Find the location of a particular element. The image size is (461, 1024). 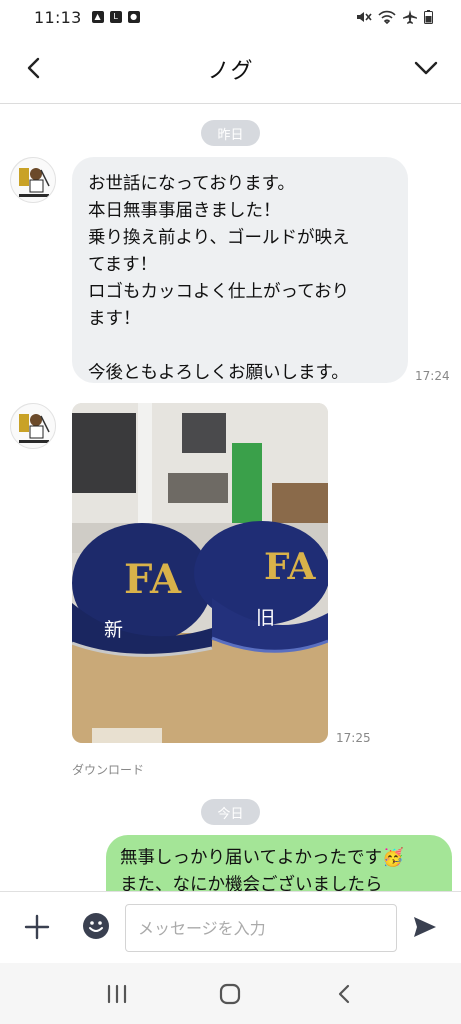

home-button is located at coordinates (230, 994).